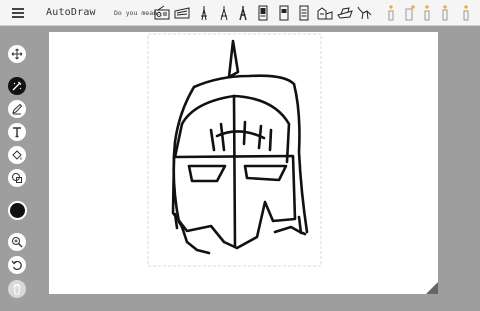 This screenshot has width=480, height=311. I want to click on fill-icon, so click(17, 155).